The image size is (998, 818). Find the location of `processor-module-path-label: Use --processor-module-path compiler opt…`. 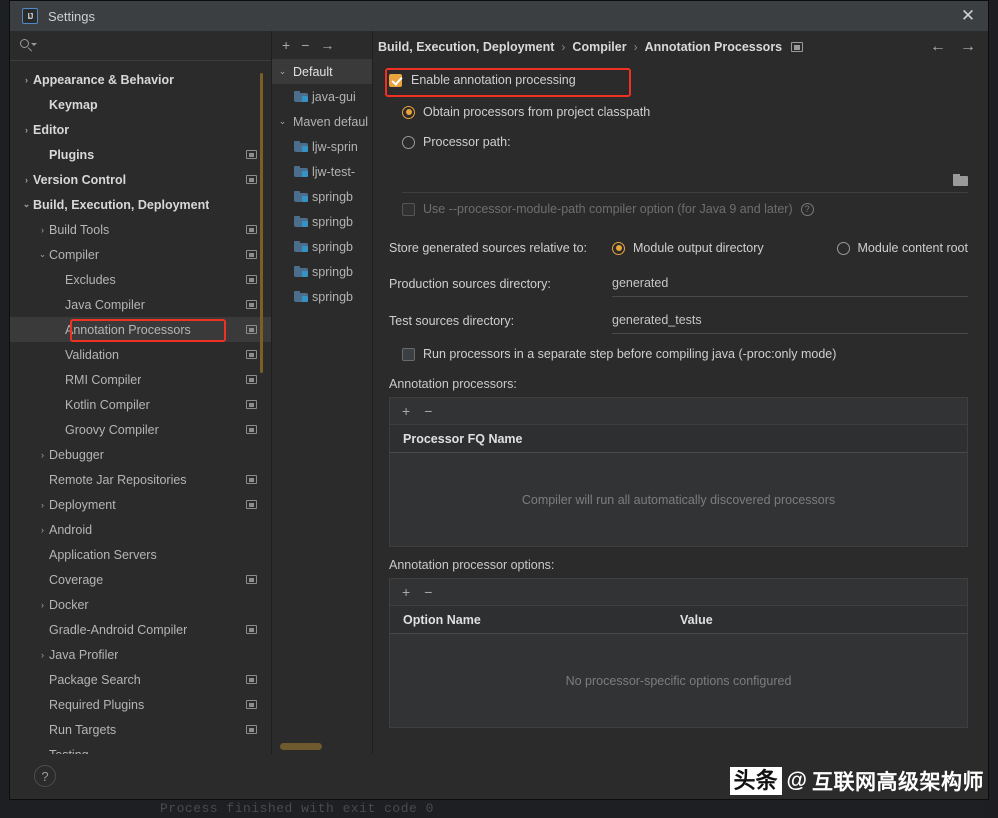

processor-module-path-label: Use --processor-module-path compiler opt… is located at coordinates (608, 209).